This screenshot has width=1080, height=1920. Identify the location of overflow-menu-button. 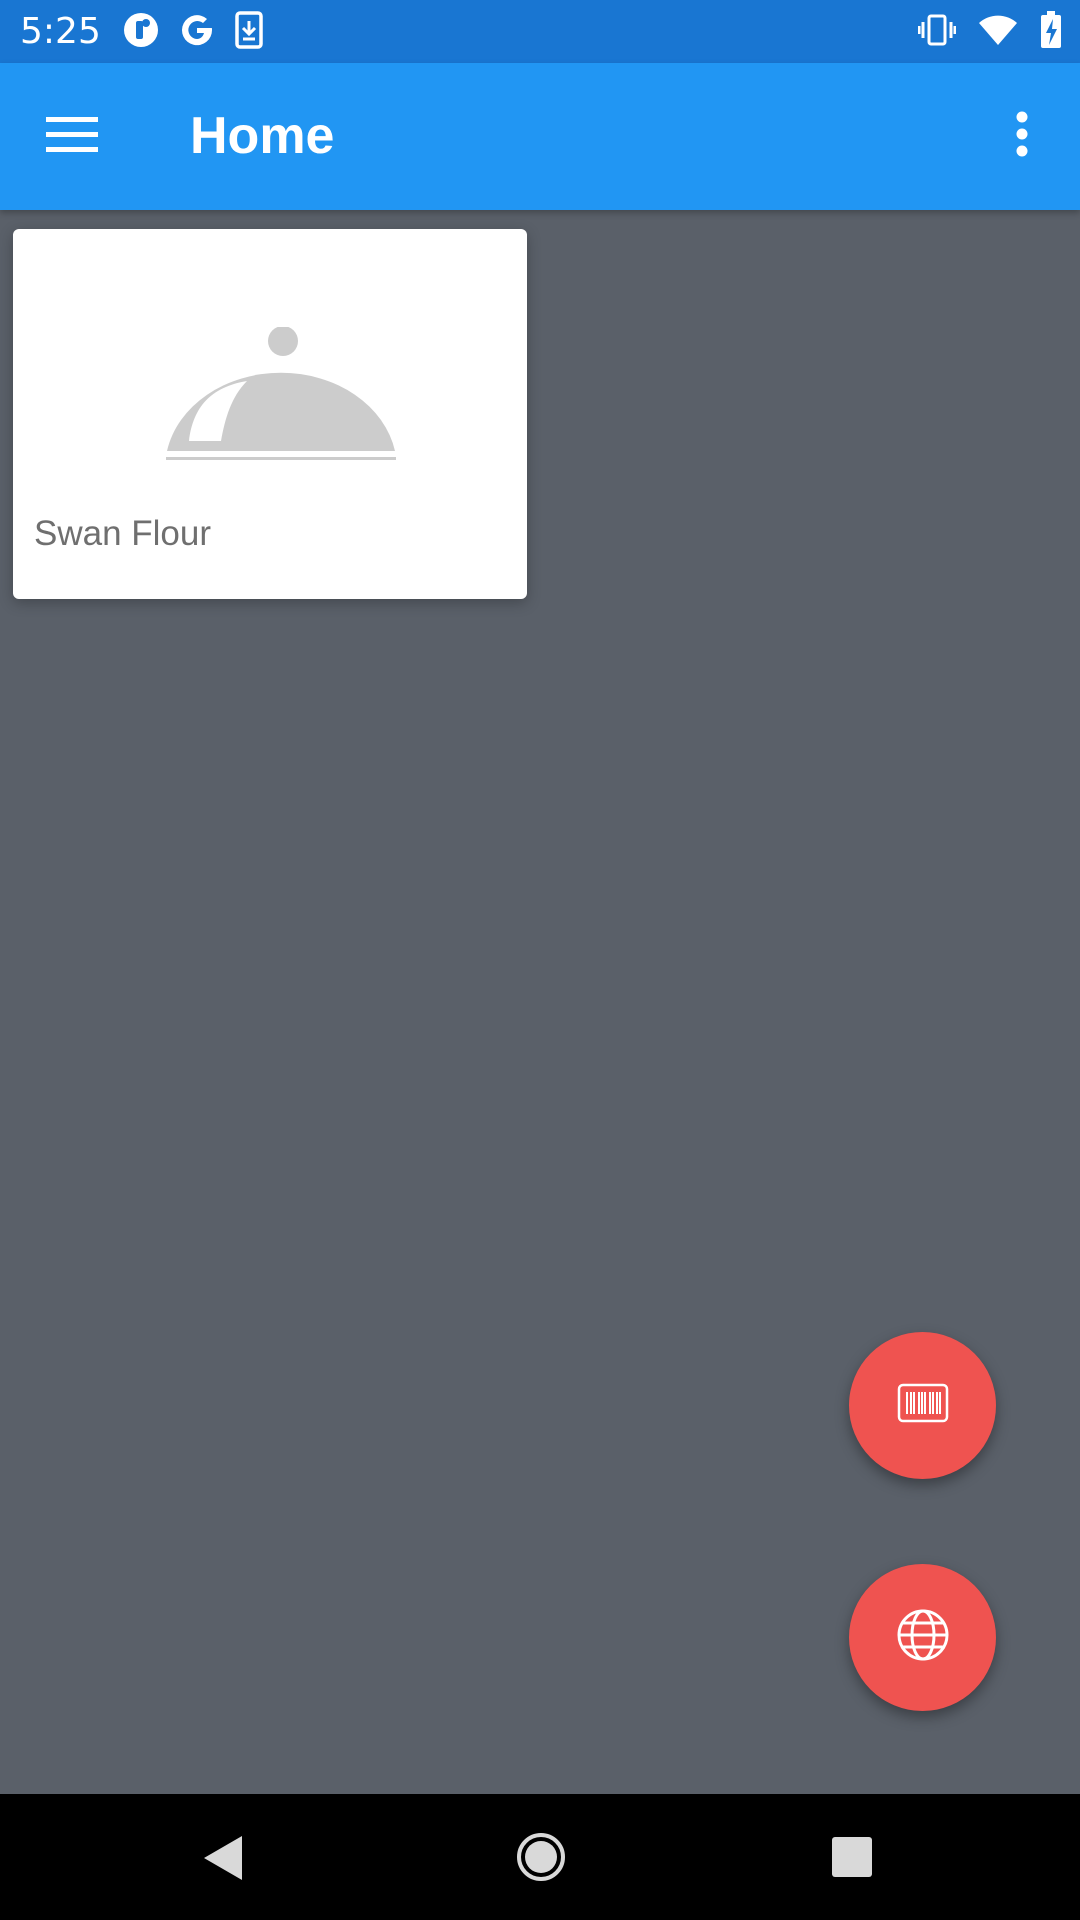
(1022, 136).